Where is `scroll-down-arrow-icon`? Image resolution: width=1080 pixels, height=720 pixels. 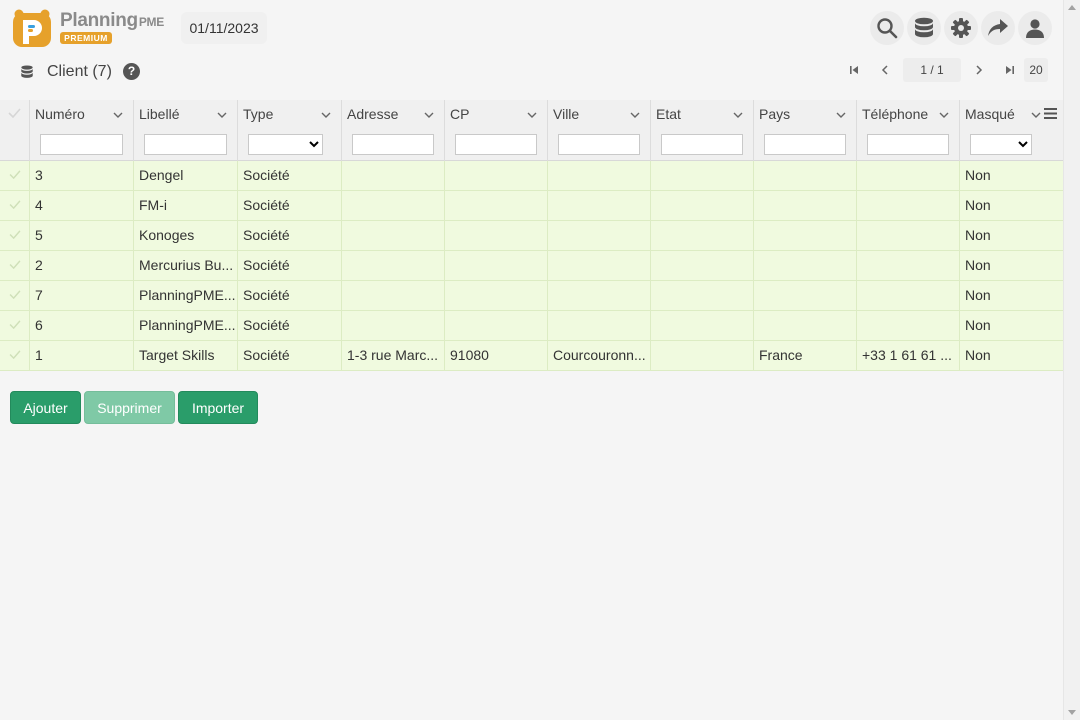
scroll-down-arrow-icon is located at coordinates (1072, 712).